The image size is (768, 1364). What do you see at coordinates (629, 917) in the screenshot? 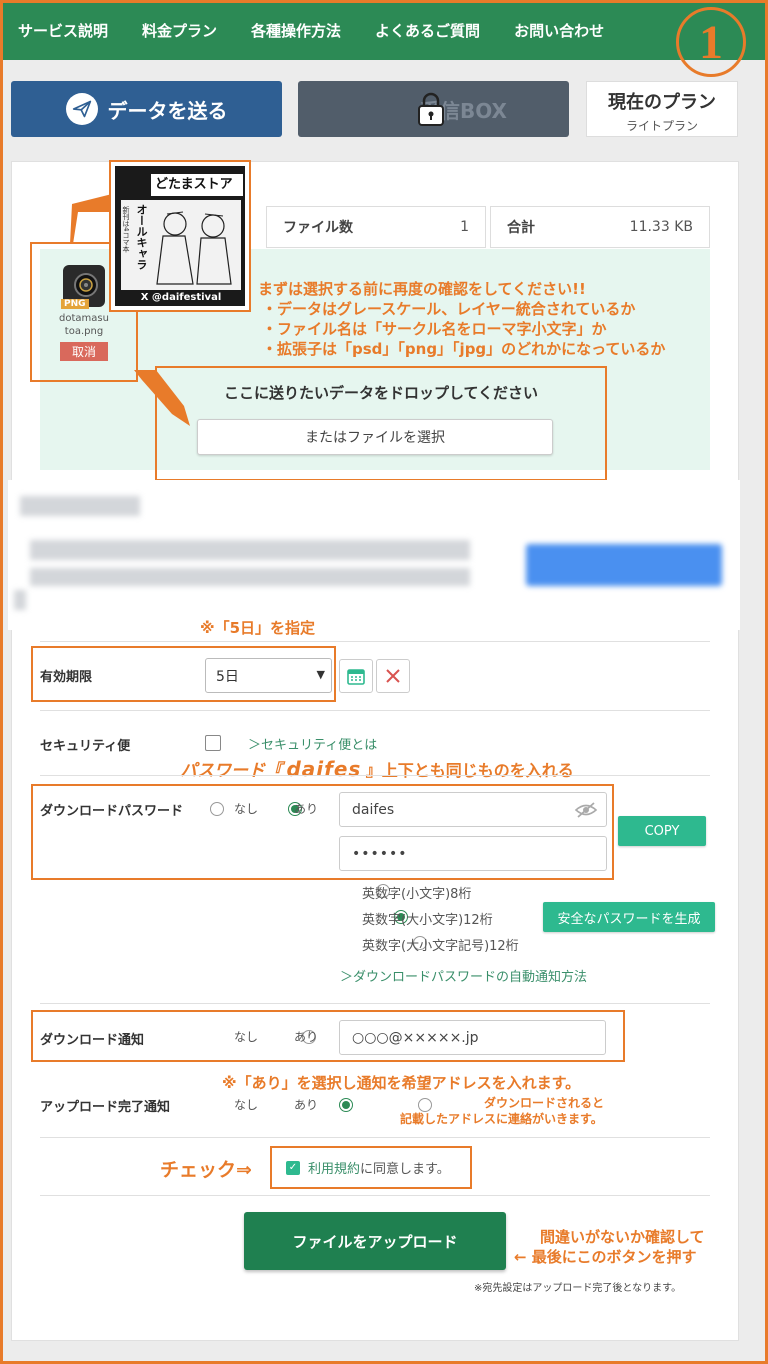
I see `generate-password-button: 安全なパスワードを生成` at bounding box center [629, 917].